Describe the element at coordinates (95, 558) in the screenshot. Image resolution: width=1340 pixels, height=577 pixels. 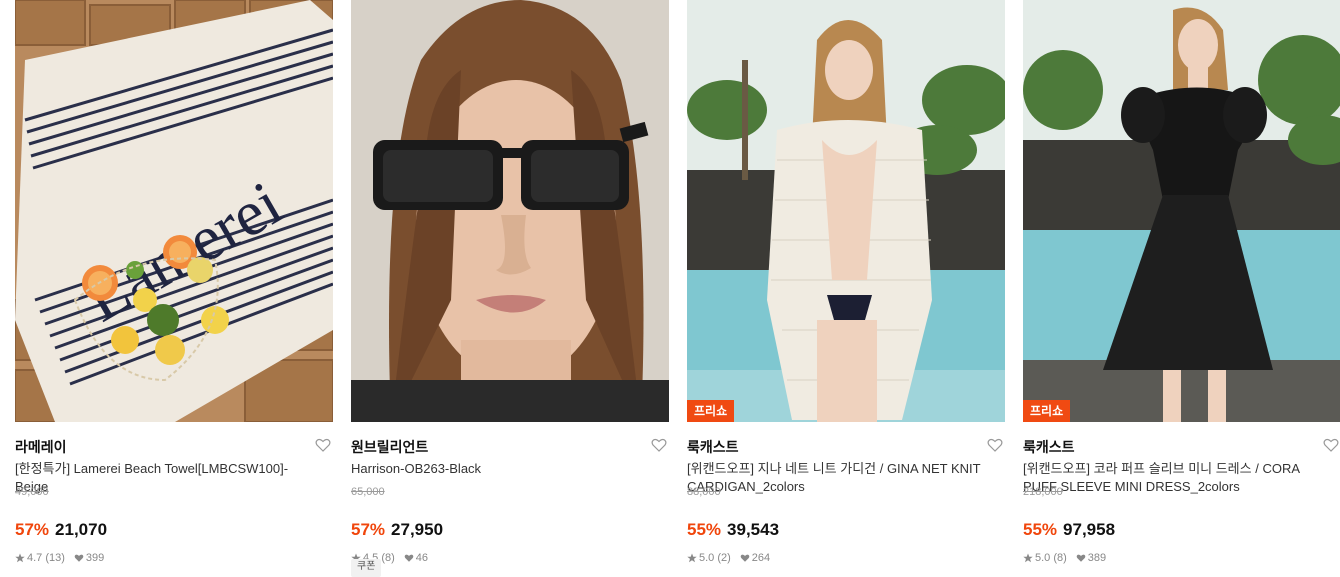
I see `likes-count: 399` at that location.